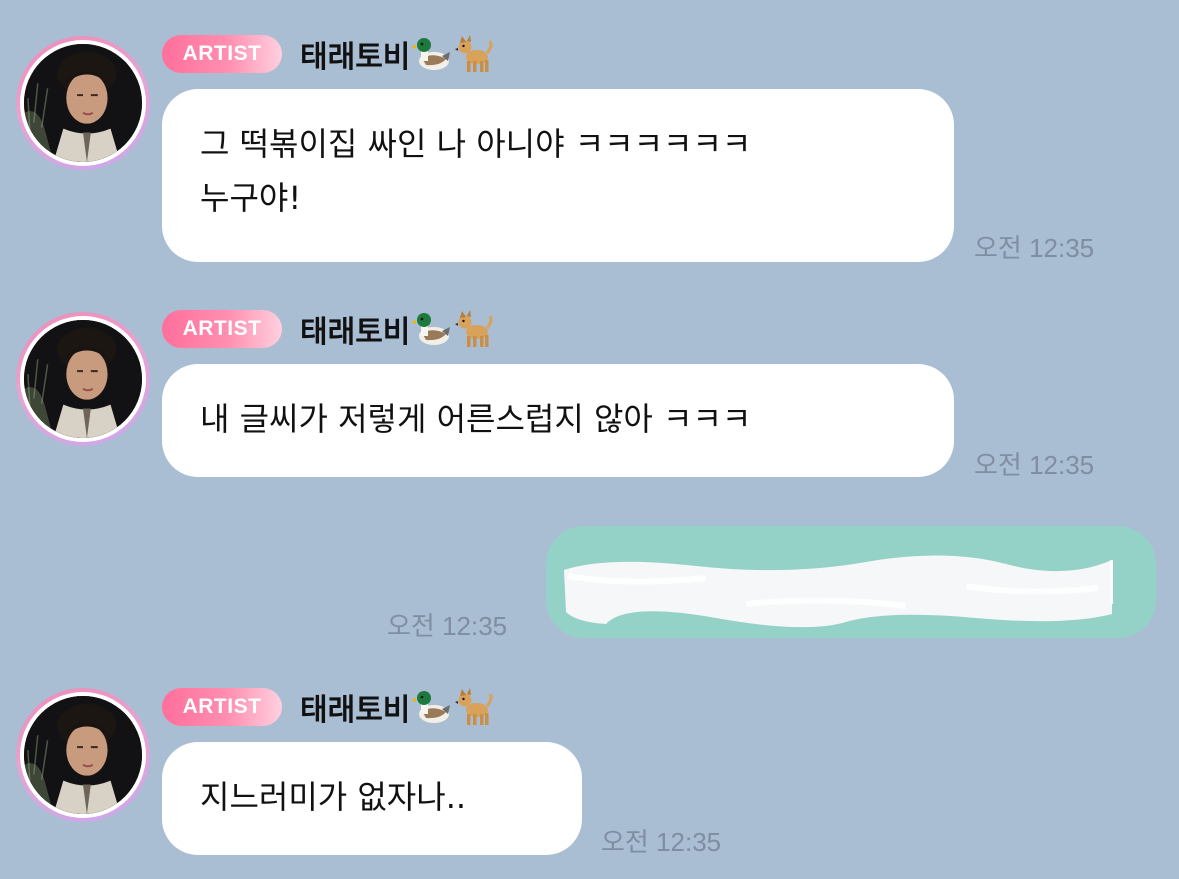  I want to click on message-bubble: 내 글씨가 저렇게 어른스럽지 않아 ㅋㅋㅋ, so click(558, 420).